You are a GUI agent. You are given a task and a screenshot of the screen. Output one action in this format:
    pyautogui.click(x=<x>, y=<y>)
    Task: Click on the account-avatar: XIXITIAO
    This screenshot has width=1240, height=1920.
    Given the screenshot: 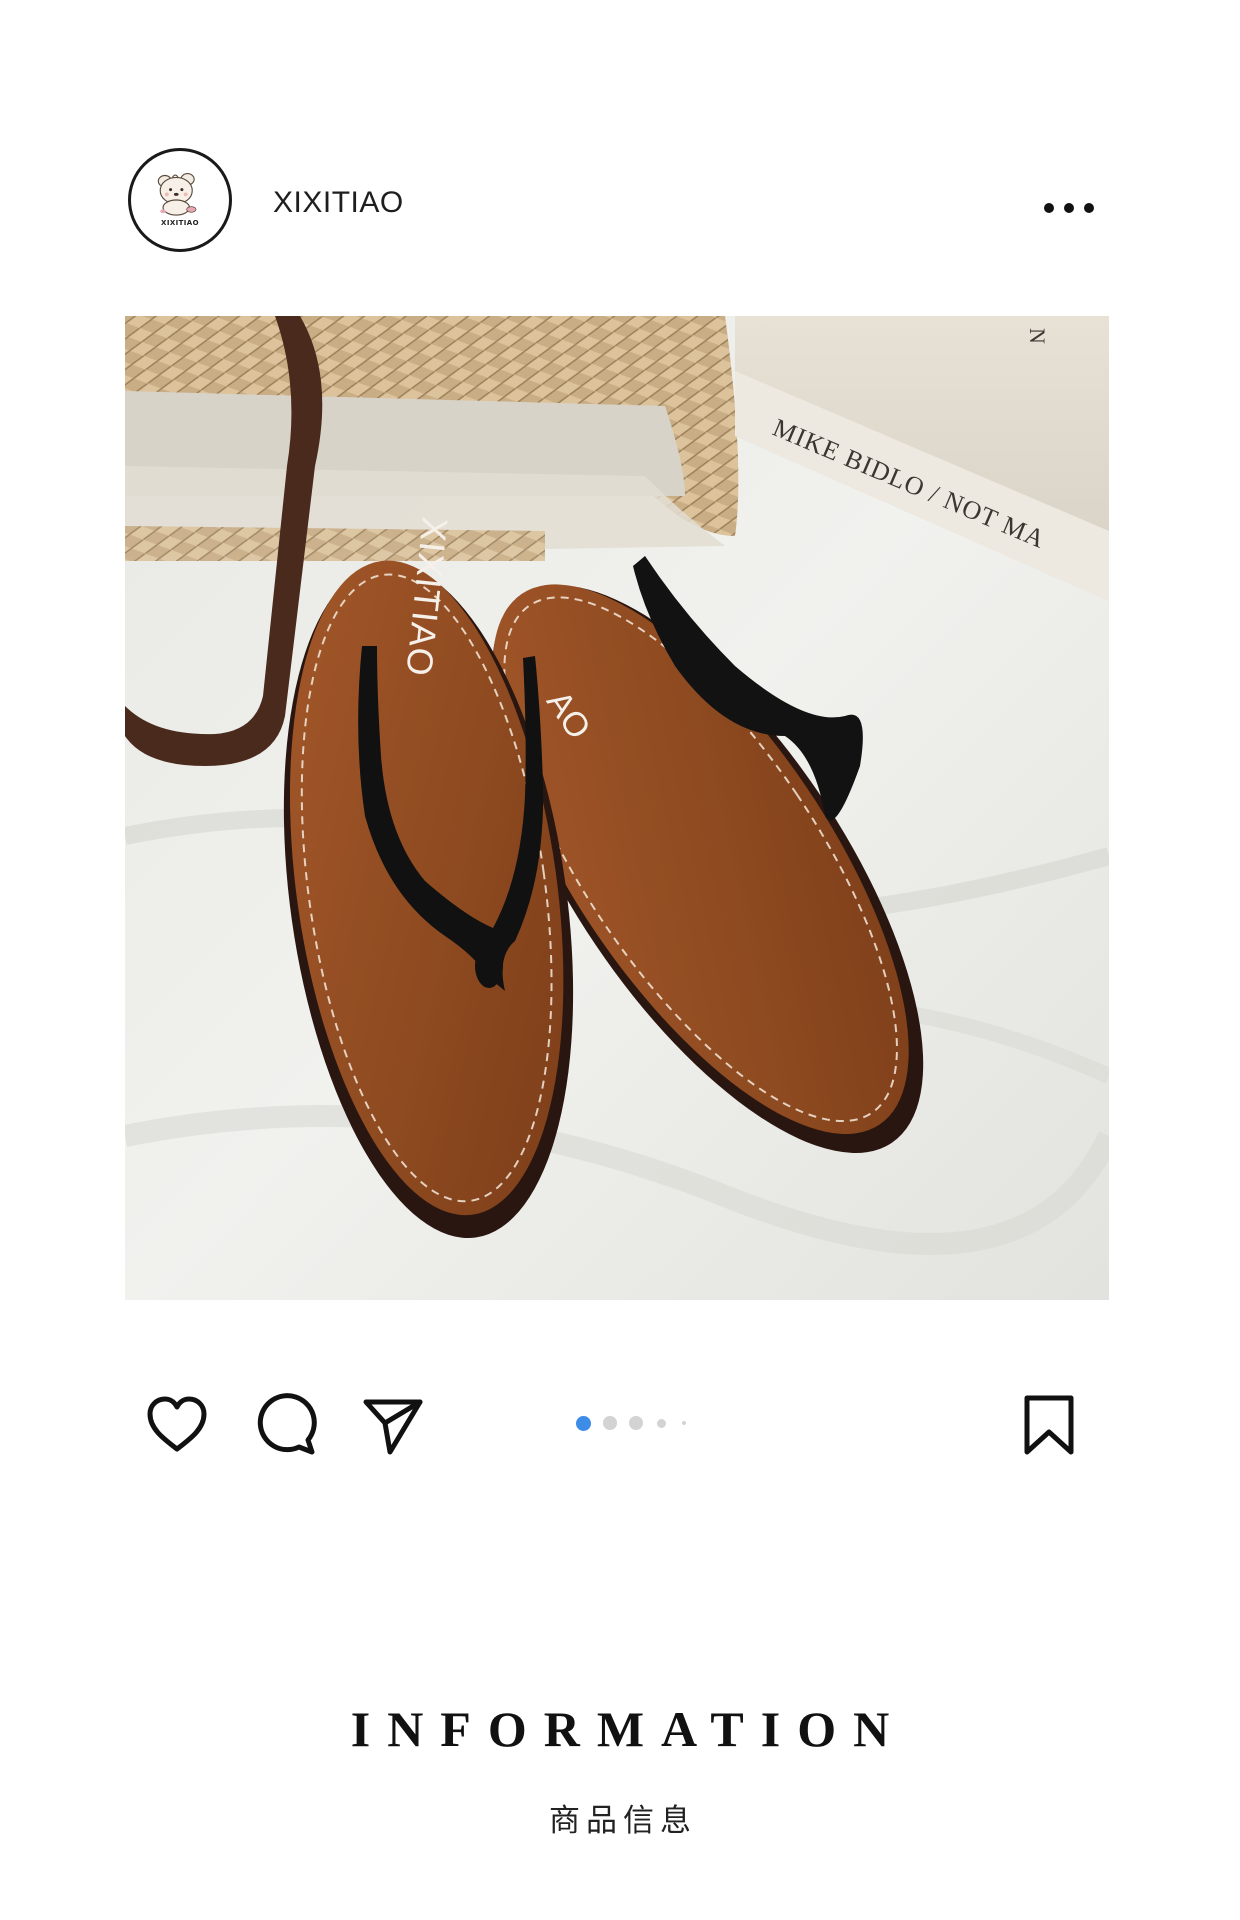 What is the action you would take?
    pyautogui.click(x=180, y=200)
    